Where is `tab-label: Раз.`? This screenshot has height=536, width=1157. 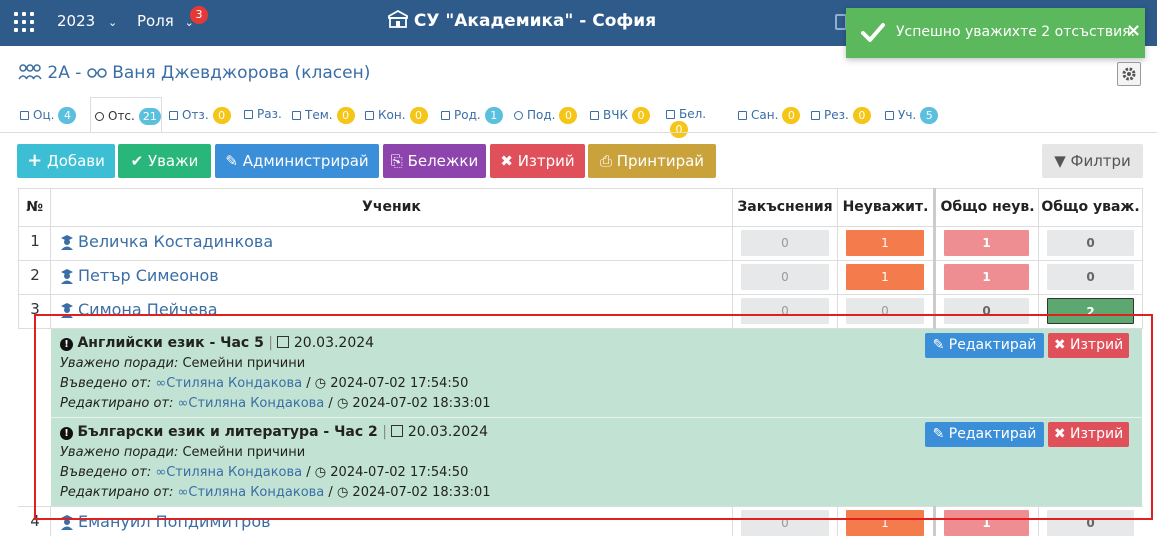
tab-label: Раз. is located at coordinates (269, 114).